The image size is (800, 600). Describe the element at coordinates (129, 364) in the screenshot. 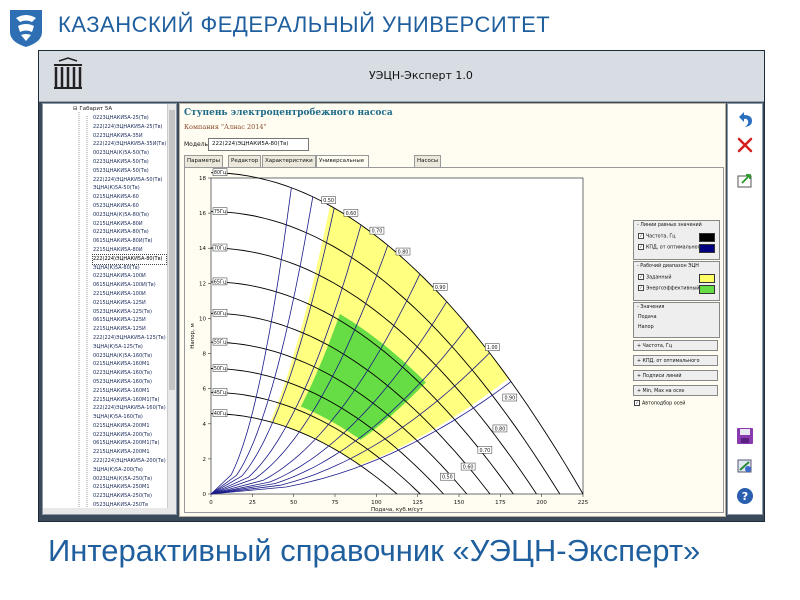

I see `tree-item: 0215ЦНАКИ5А-160М1` at that location.